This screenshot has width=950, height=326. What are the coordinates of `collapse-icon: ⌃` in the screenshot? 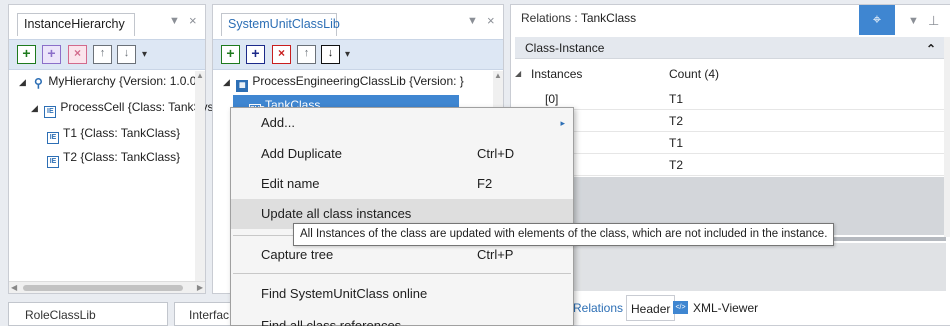 It's located at (931, 49).